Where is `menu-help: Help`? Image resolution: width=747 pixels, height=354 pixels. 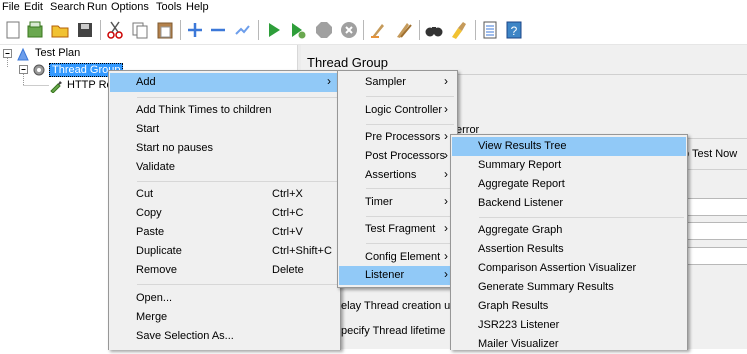 menu-help: Help is located at coordinates (197, 7).